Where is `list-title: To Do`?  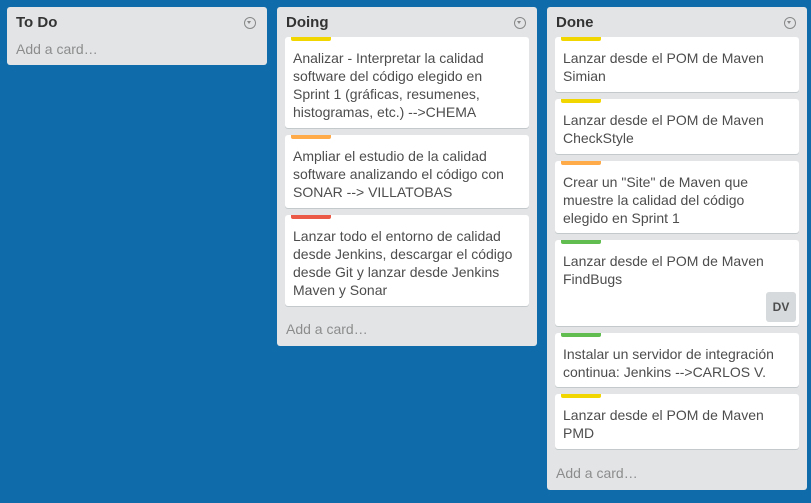 list-title: To Do is located at coordinates (37, 22).